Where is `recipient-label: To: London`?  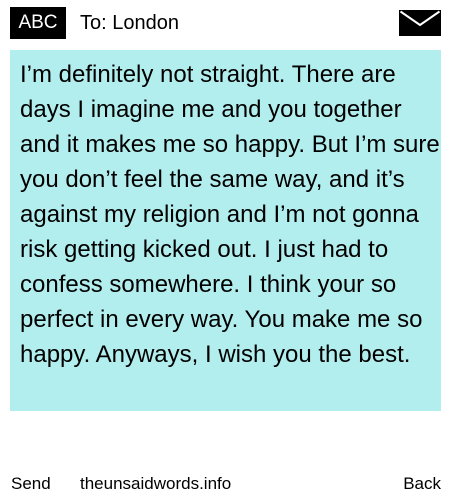
recipient-label: To: London is located at coordinates (129, 23).